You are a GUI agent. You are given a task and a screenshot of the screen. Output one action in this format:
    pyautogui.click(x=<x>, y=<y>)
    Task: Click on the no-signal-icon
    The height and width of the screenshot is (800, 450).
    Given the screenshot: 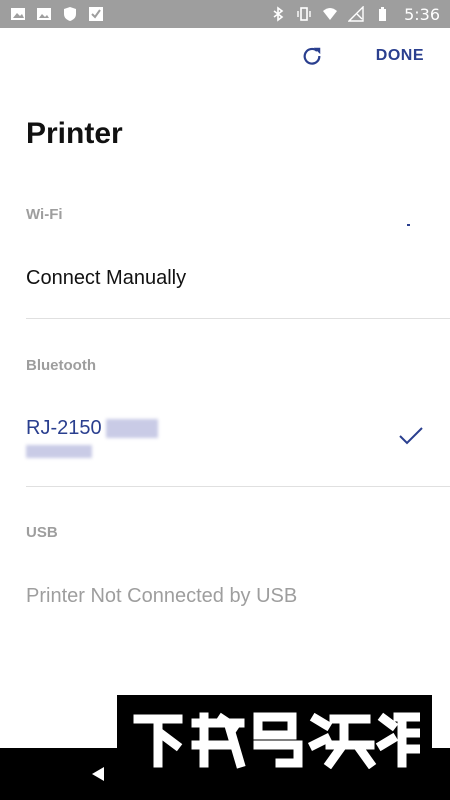 What is the action you would take?
    pyautogui.click(x=356, y=14)
    